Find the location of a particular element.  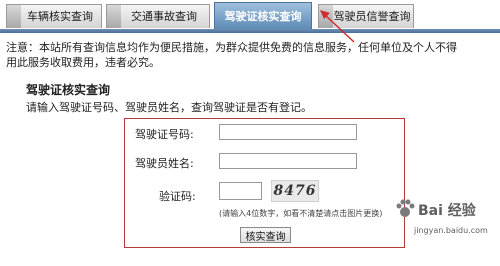

notice-line-2: 用此服务收取费用，违者必究。 is located at coordinates (83, 62).